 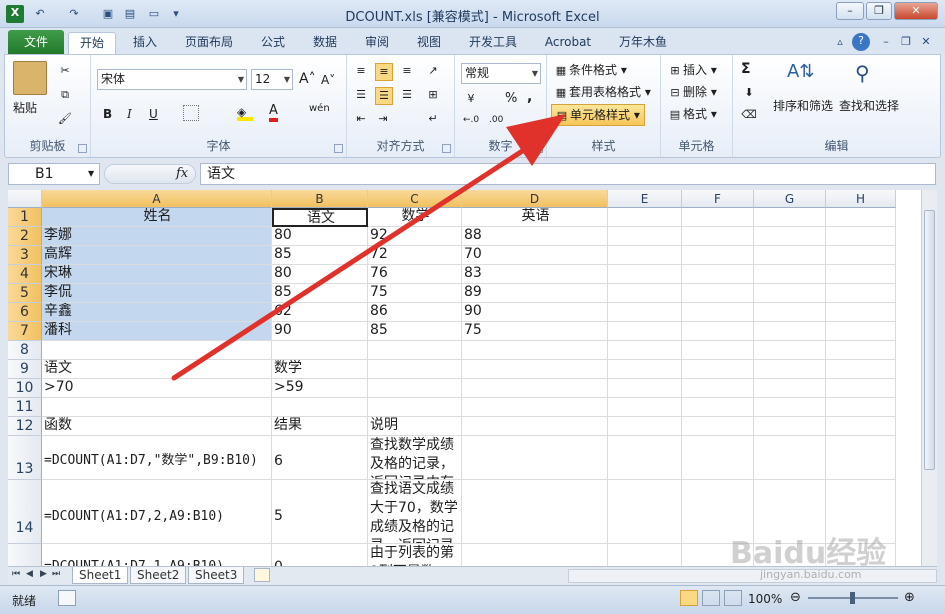 What do you see at coordinates (352, 262) in the screenshot?
I see `arrow-shaft` at bounding box center [352, 262].